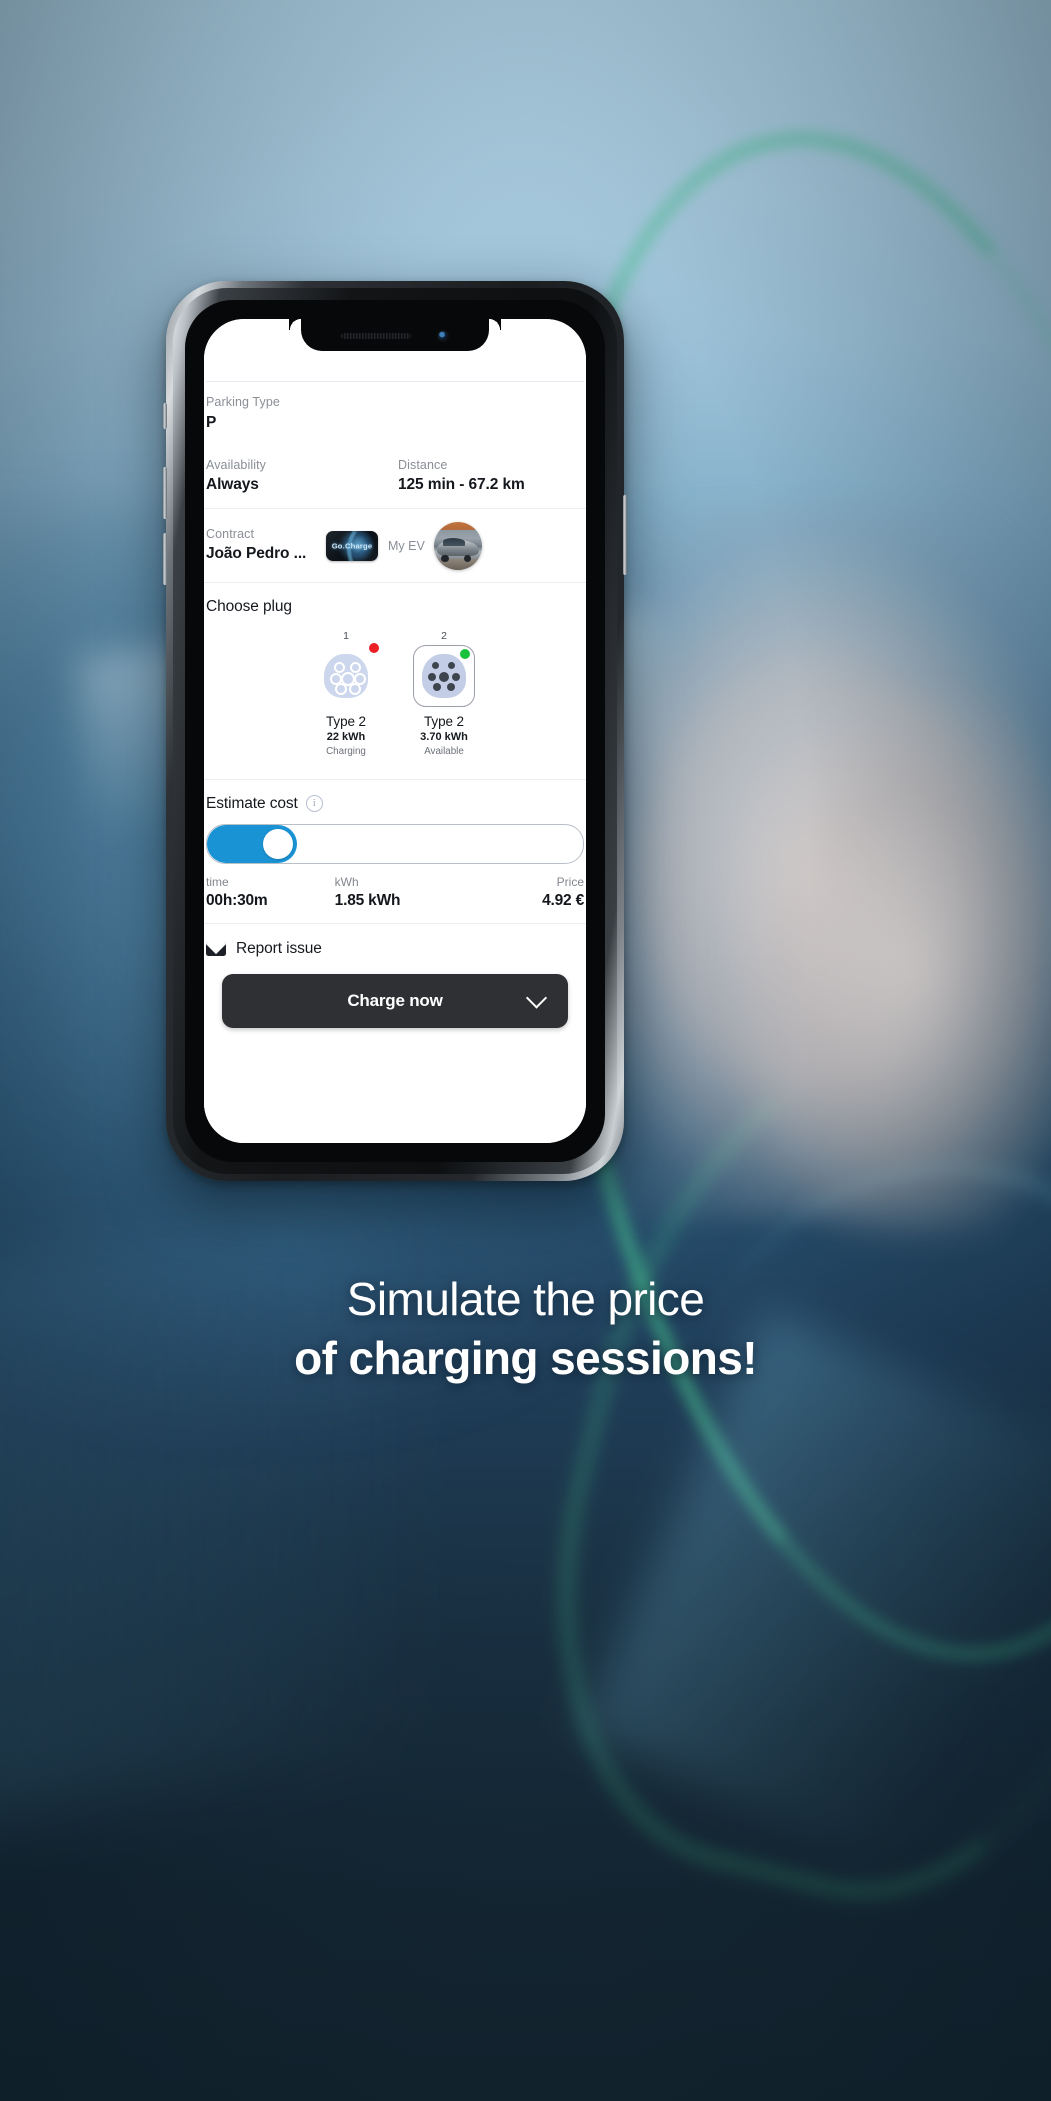 This screenshot has width=1051, height=2101. What do you see at coordinates (570, 881) in the screenshot?
I see `estimate-price-label: Price` at bounding box center [570, 881].